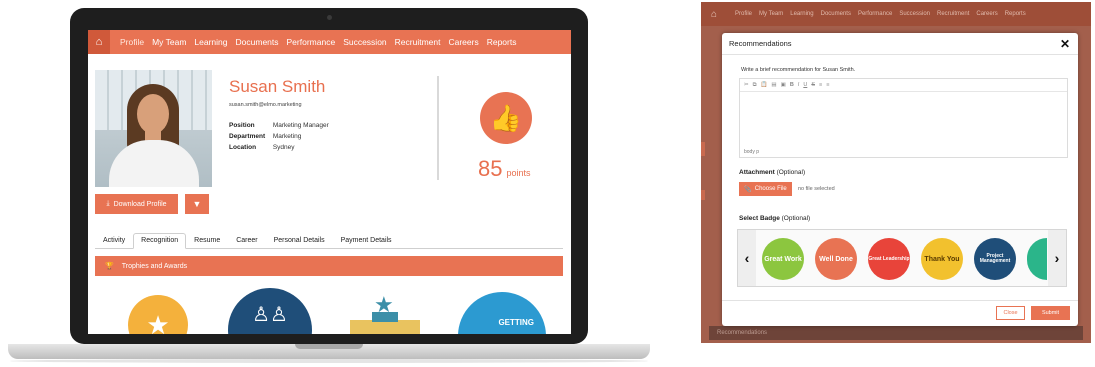 Image resolution: width=1095 pixels, height=367 pixels. Describe the element at coordinates (366, 242) in the screenshot. I see `tab-payment-details: Payment Details` at that location.